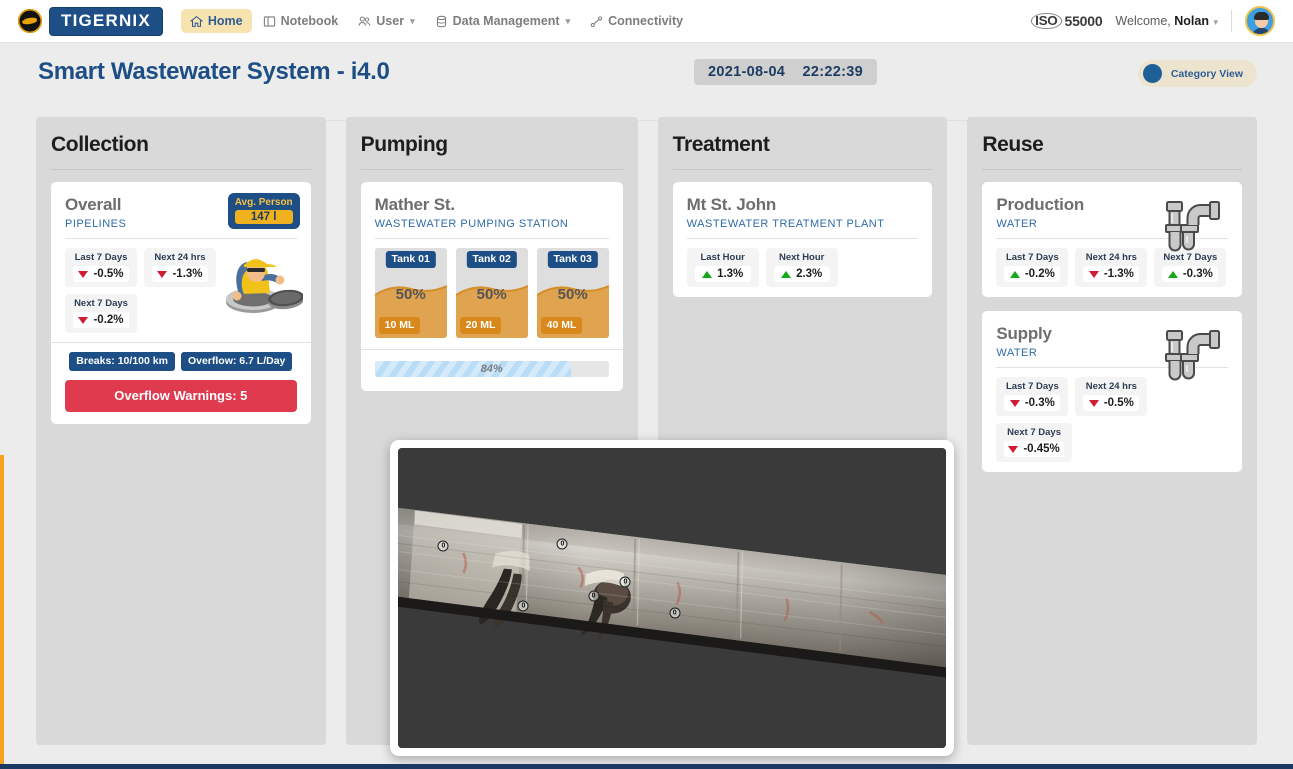  What do you see at coordinates (636, 21) in the screenshot?
I see `nav-item-connectivity: Connectivity` at bounding box center [636, 21].